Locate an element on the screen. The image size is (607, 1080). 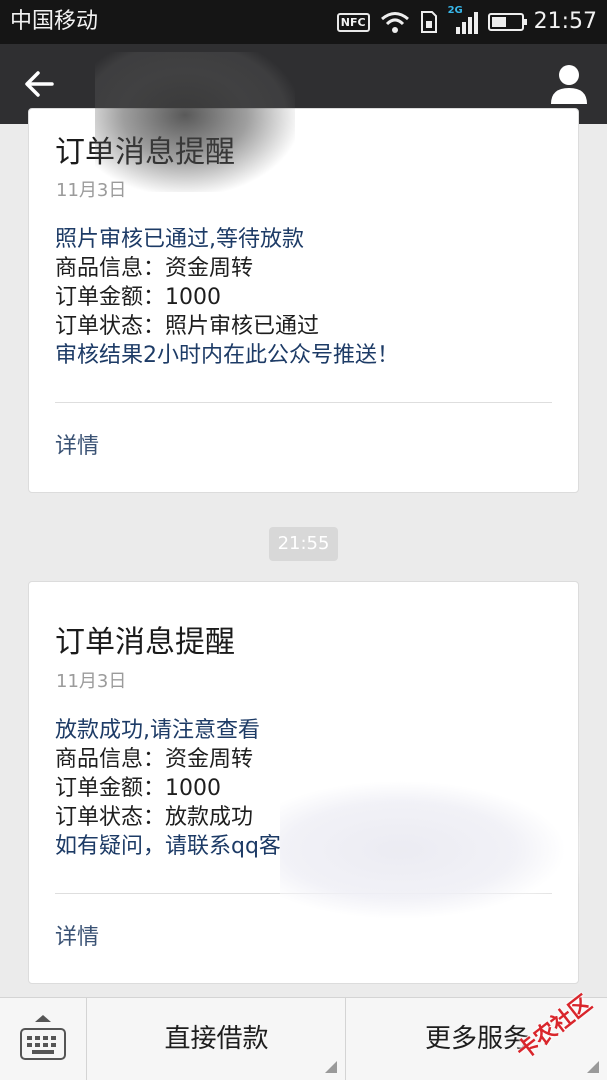
more-services-label: 更多服务 is located at coordinates (476, 1039).